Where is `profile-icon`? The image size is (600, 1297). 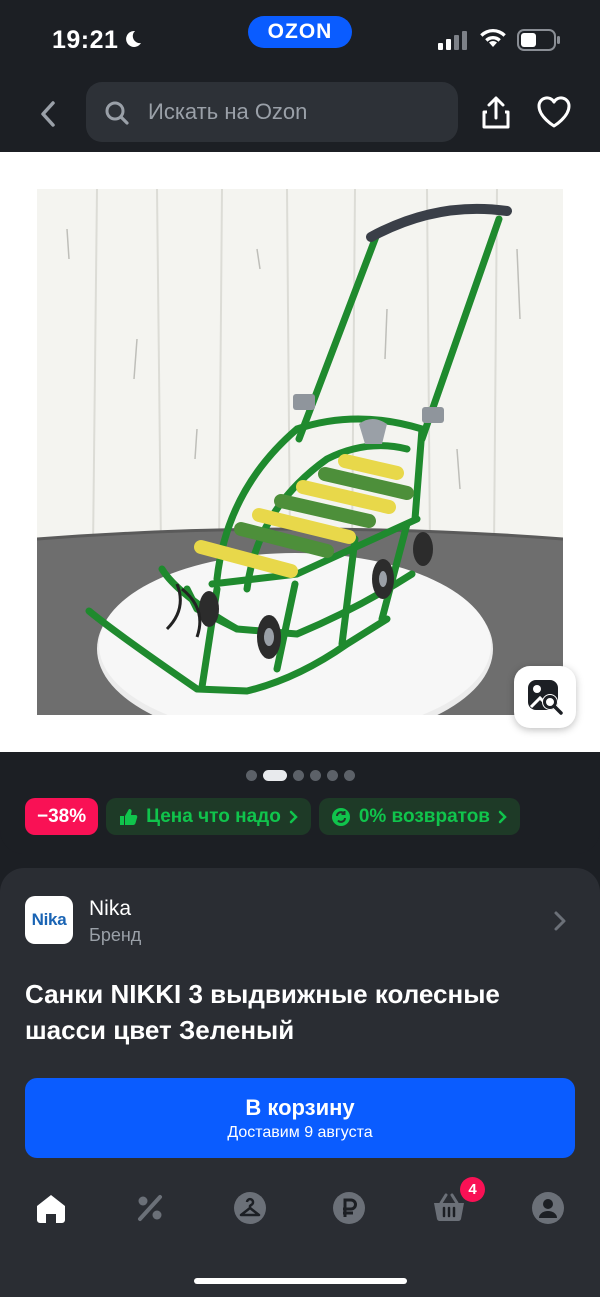
profile-icon is located at coordinates (548, 1208).